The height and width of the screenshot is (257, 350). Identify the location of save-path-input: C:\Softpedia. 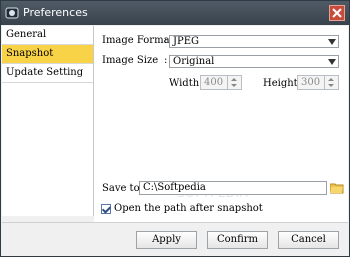
(233, 188).